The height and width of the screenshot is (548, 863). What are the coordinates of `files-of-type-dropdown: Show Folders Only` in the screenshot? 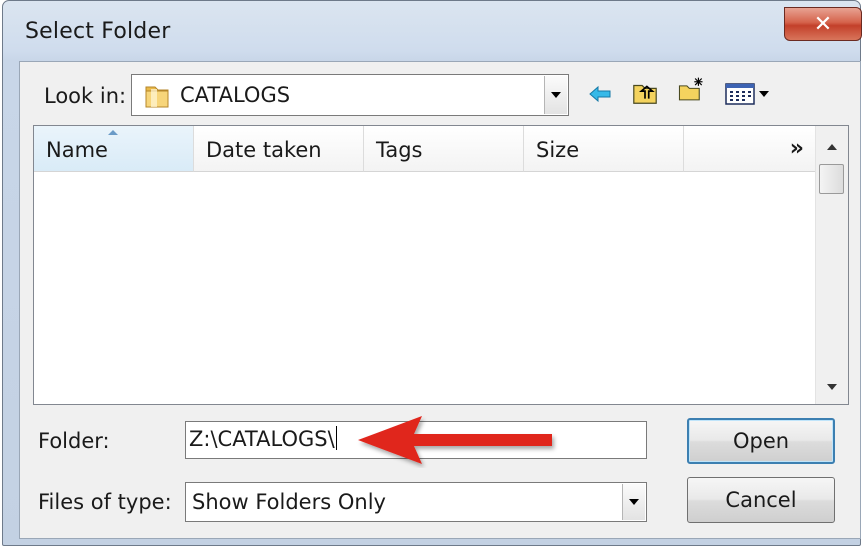 It's located at (416, 502).